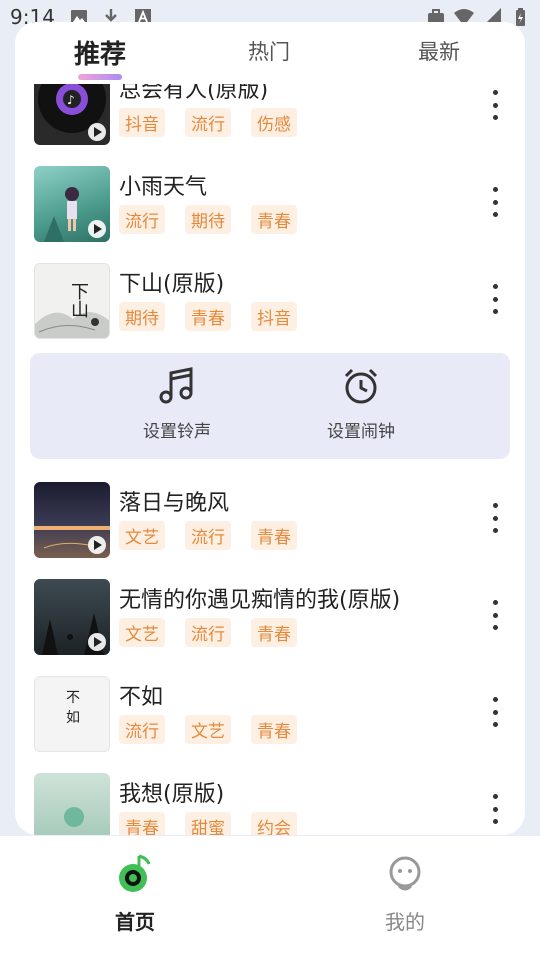 The image size is (540, 960). I want to click on tab-bar: 推荐 热门 最新, so click(270, 53).